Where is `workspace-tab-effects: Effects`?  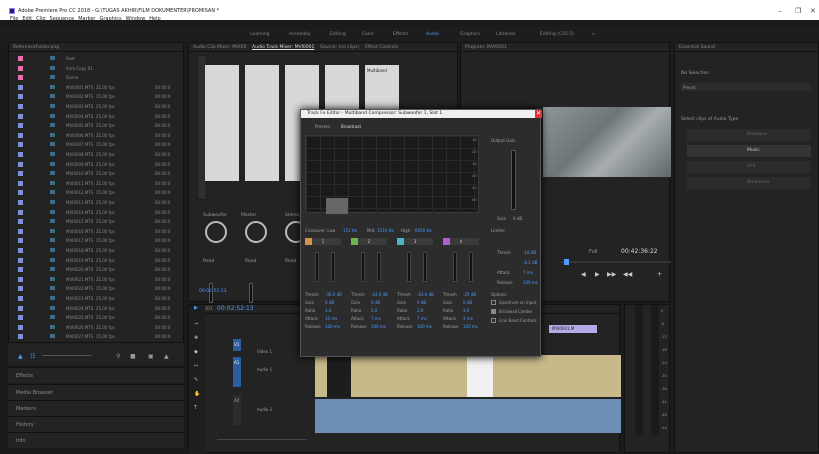
workspace-tab-effects: Effects is located at coordinates (400, 34).